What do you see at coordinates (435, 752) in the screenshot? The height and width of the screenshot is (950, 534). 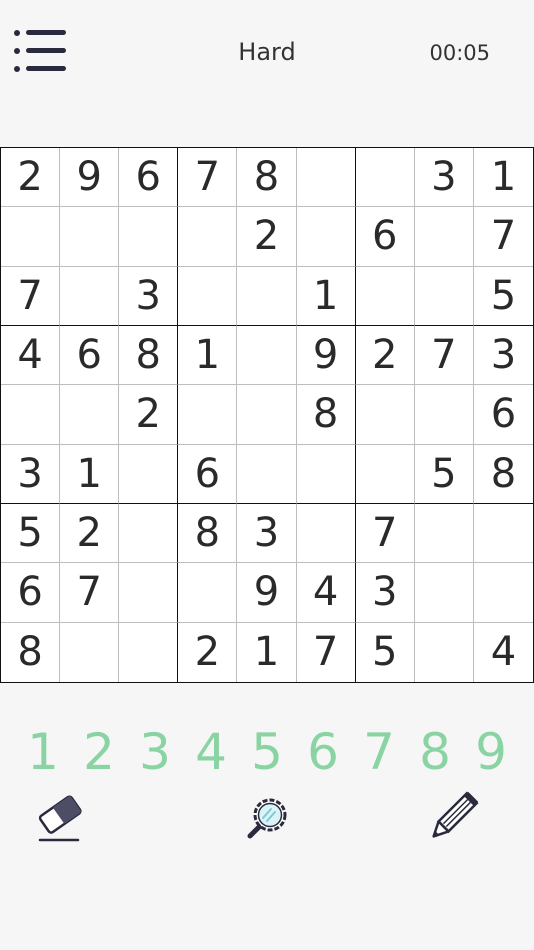 I see `number-key-8: 8` at bounding box center [435, 752].